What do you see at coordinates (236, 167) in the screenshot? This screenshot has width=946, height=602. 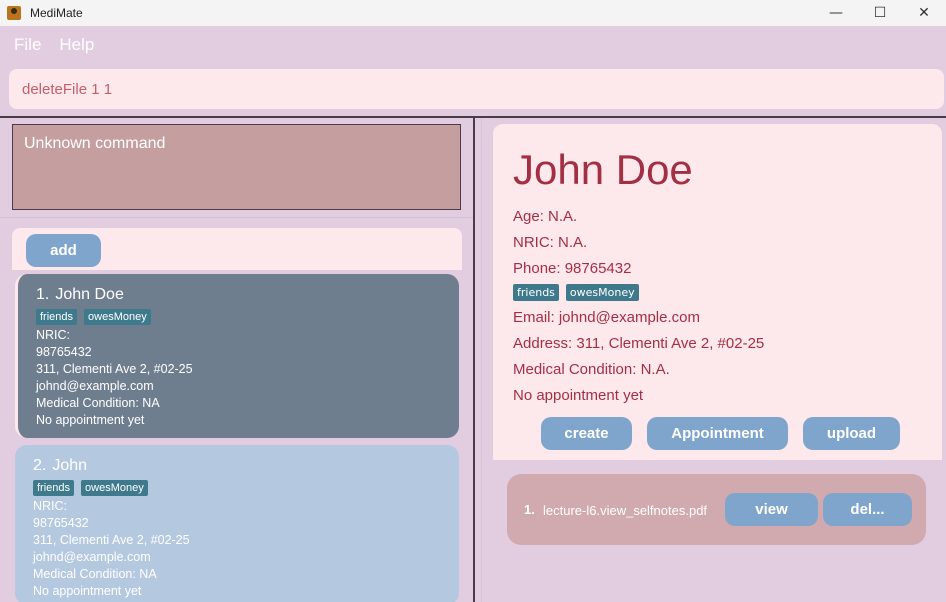 I see `result-display: Unknown command` at bounding box center [236, 167].